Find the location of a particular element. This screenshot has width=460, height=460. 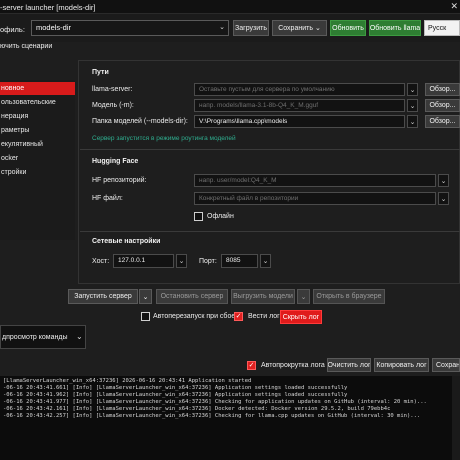

title-bar: -server launcher [models-dir] ✕ is located at coordinates (230, 7).